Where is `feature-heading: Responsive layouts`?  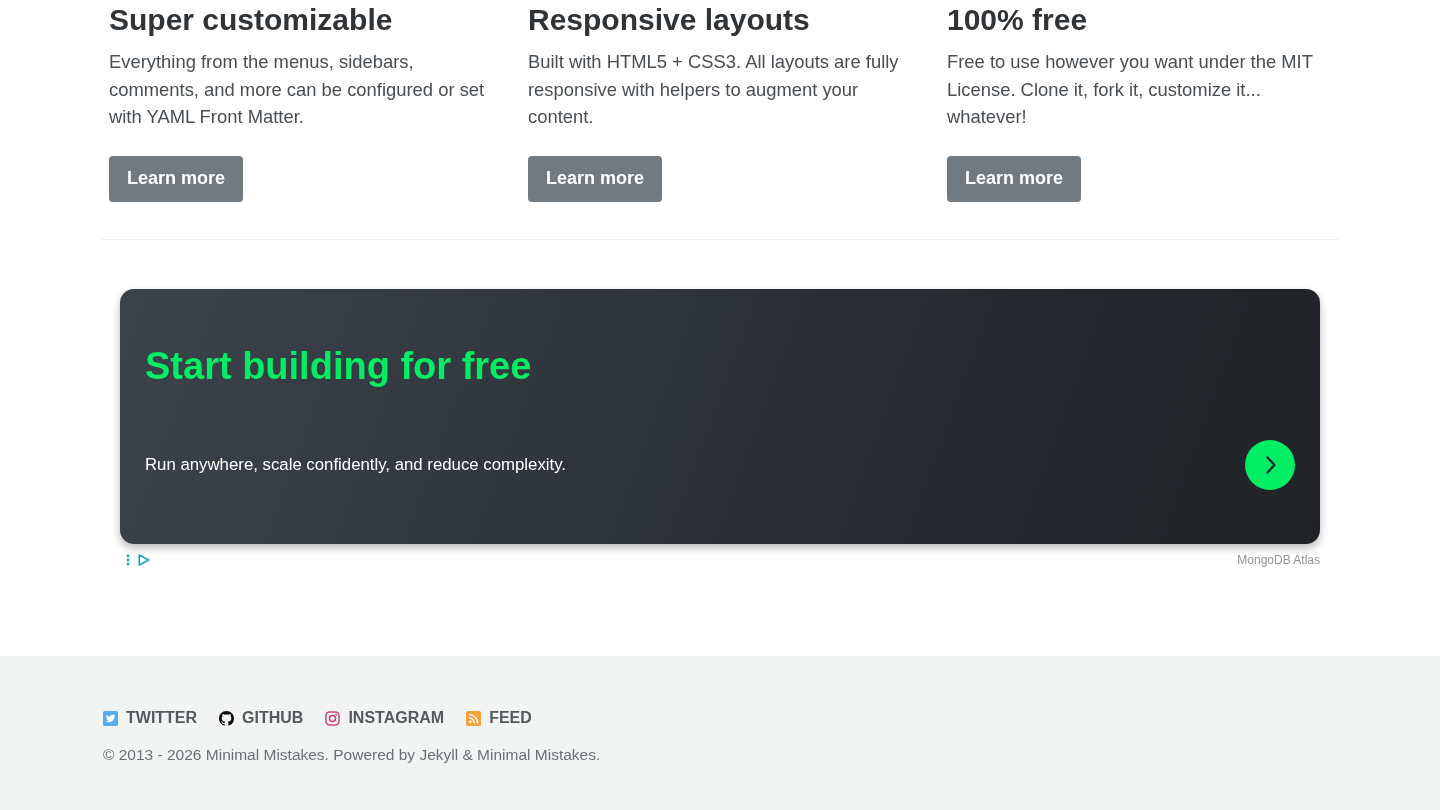
feature-heading: Responsive layouts is located at coordinates (669, 20).